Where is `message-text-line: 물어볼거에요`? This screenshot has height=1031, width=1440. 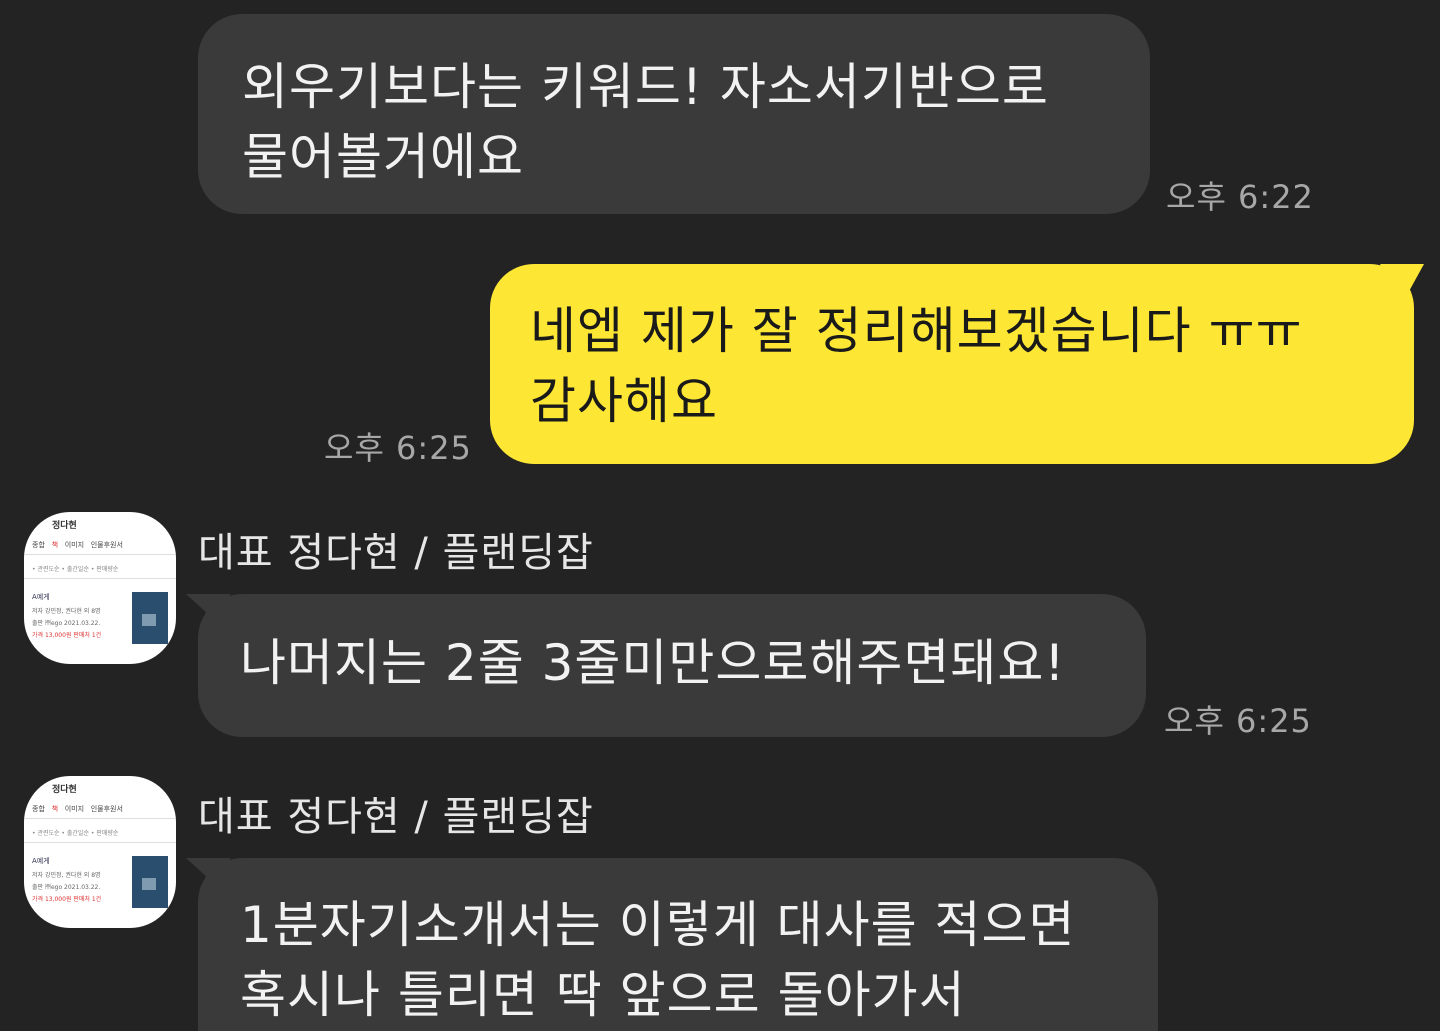
message-text-line: 물어볼거에요 is located at coordinates (383, 157).